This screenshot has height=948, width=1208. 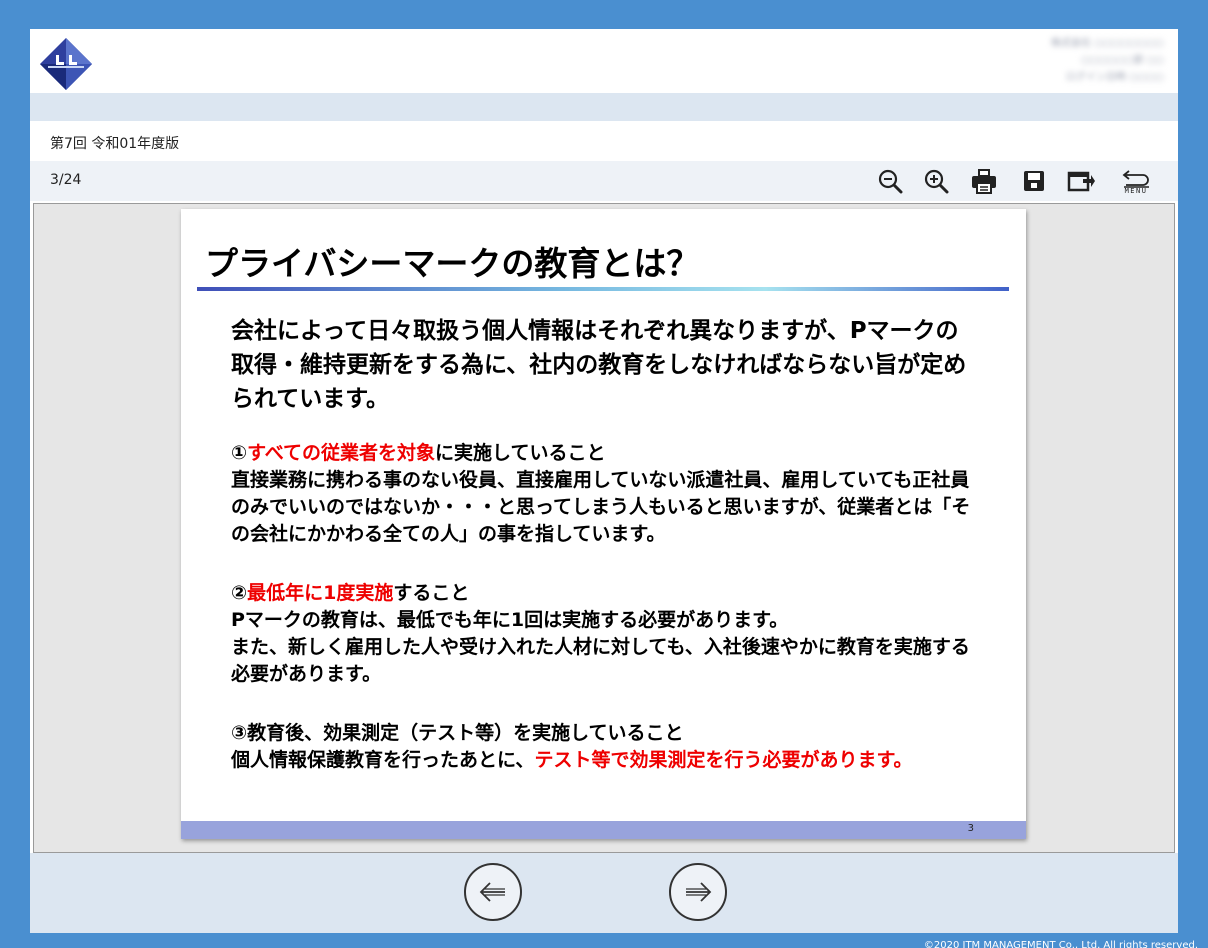 I want to click on header: 株式会社 ○○○○○○○○ ○○○○○○部 ○○ ログイン日時 ○○○○, so click(x=604, y=61).